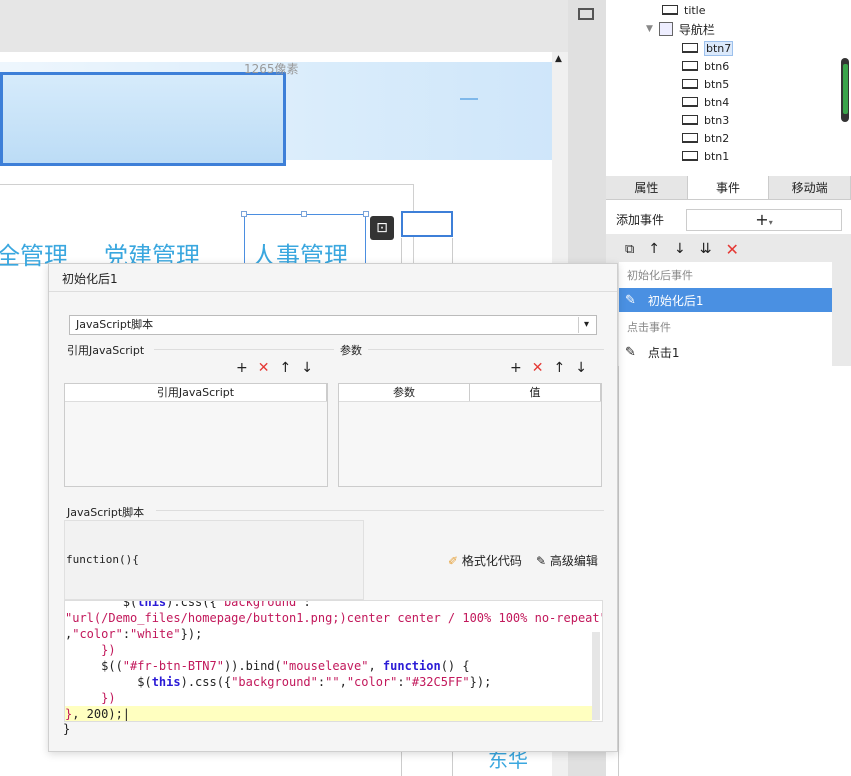 The width and height of the screenshot is (851, 776). Describe the element at coordinates (196, 435) in the screenshot. I see `ref-js-table: 引用JavaScript` at that location.